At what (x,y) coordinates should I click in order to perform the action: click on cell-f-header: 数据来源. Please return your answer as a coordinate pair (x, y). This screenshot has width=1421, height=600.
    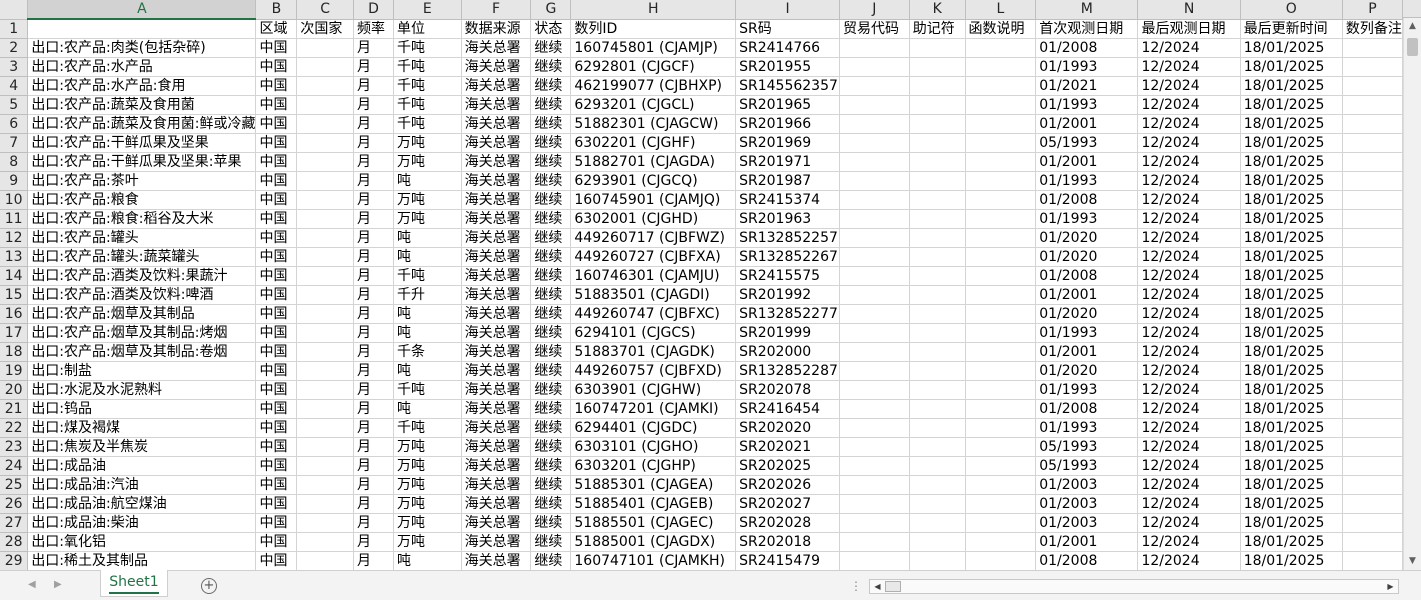
    Looking at the image, I should click on (496, 29).